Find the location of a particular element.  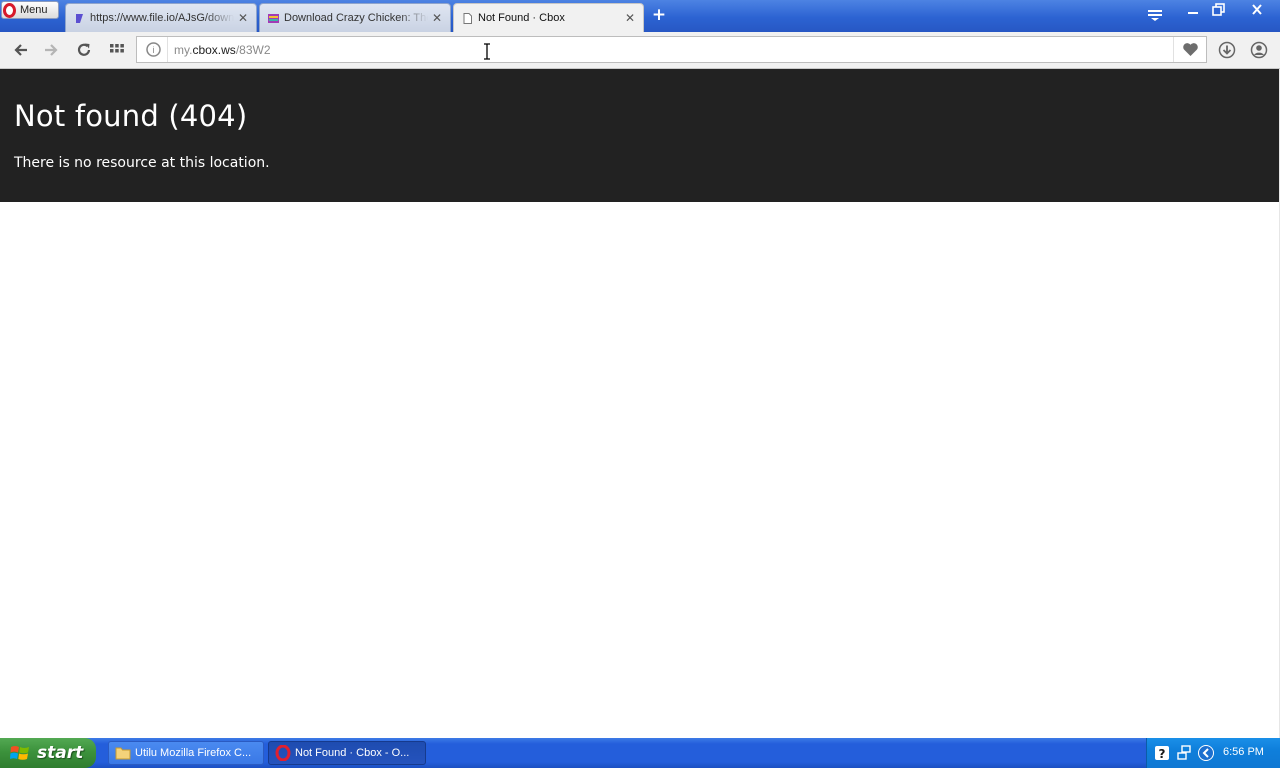

url-path: /83W2 is located at coordinates (253, 50).